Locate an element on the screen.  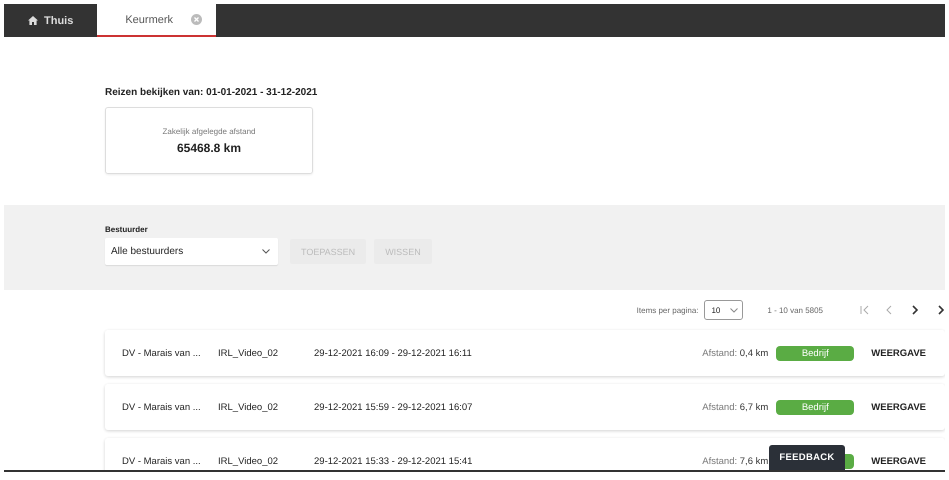
trip-card: DV - Marais van ... IRL_Video_02 29-12-2021 16:09 - 29-12-2021 16:11 Afstand: 0,4 km Bedrijf WEERGAVE is located at coordinates (525, 353).